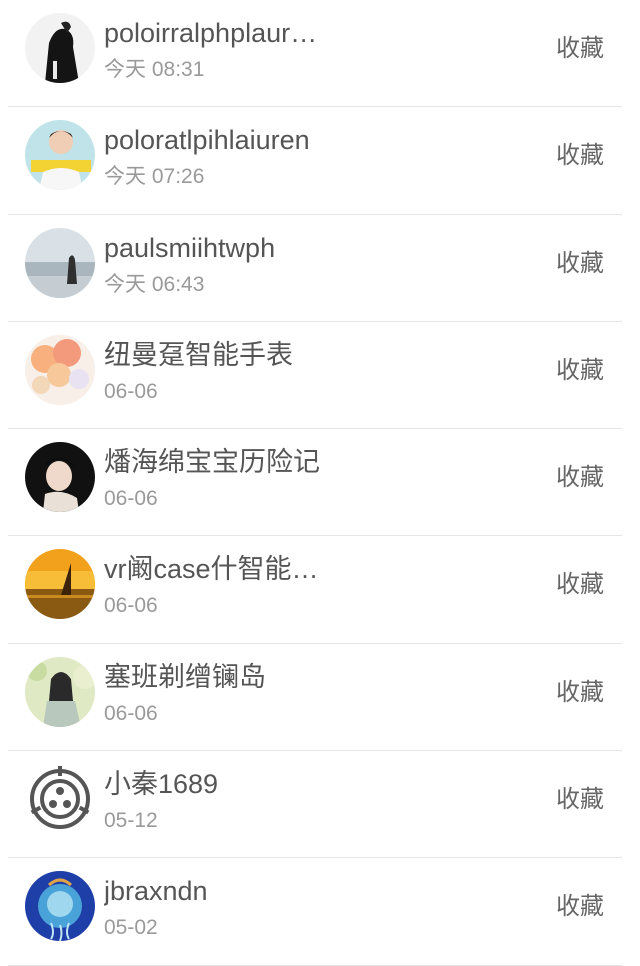 This screenshot has width=640, height=966. I want to click on list-item: vr阚case什智能… 06-06 收藏, so click(320, 590).